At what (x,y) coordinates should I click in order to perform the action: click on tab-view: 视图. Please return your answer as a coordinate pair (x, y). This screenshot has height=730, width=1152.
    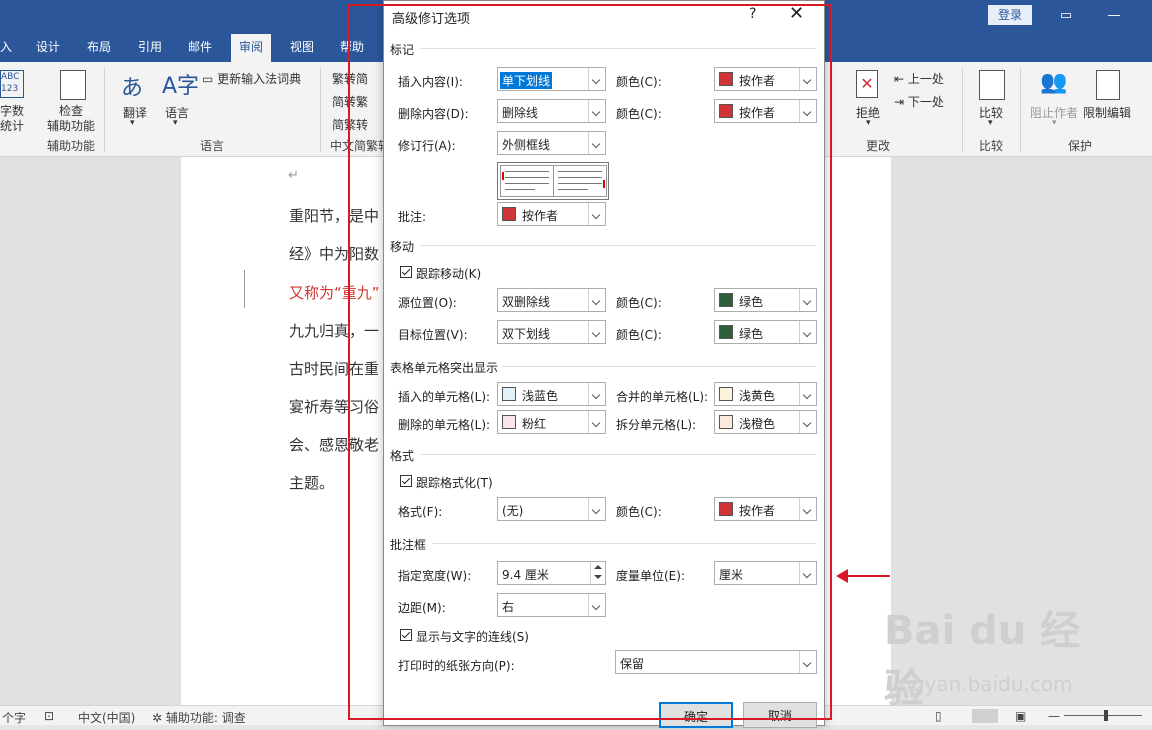
    Looking at the image, I should click on (302, 48).